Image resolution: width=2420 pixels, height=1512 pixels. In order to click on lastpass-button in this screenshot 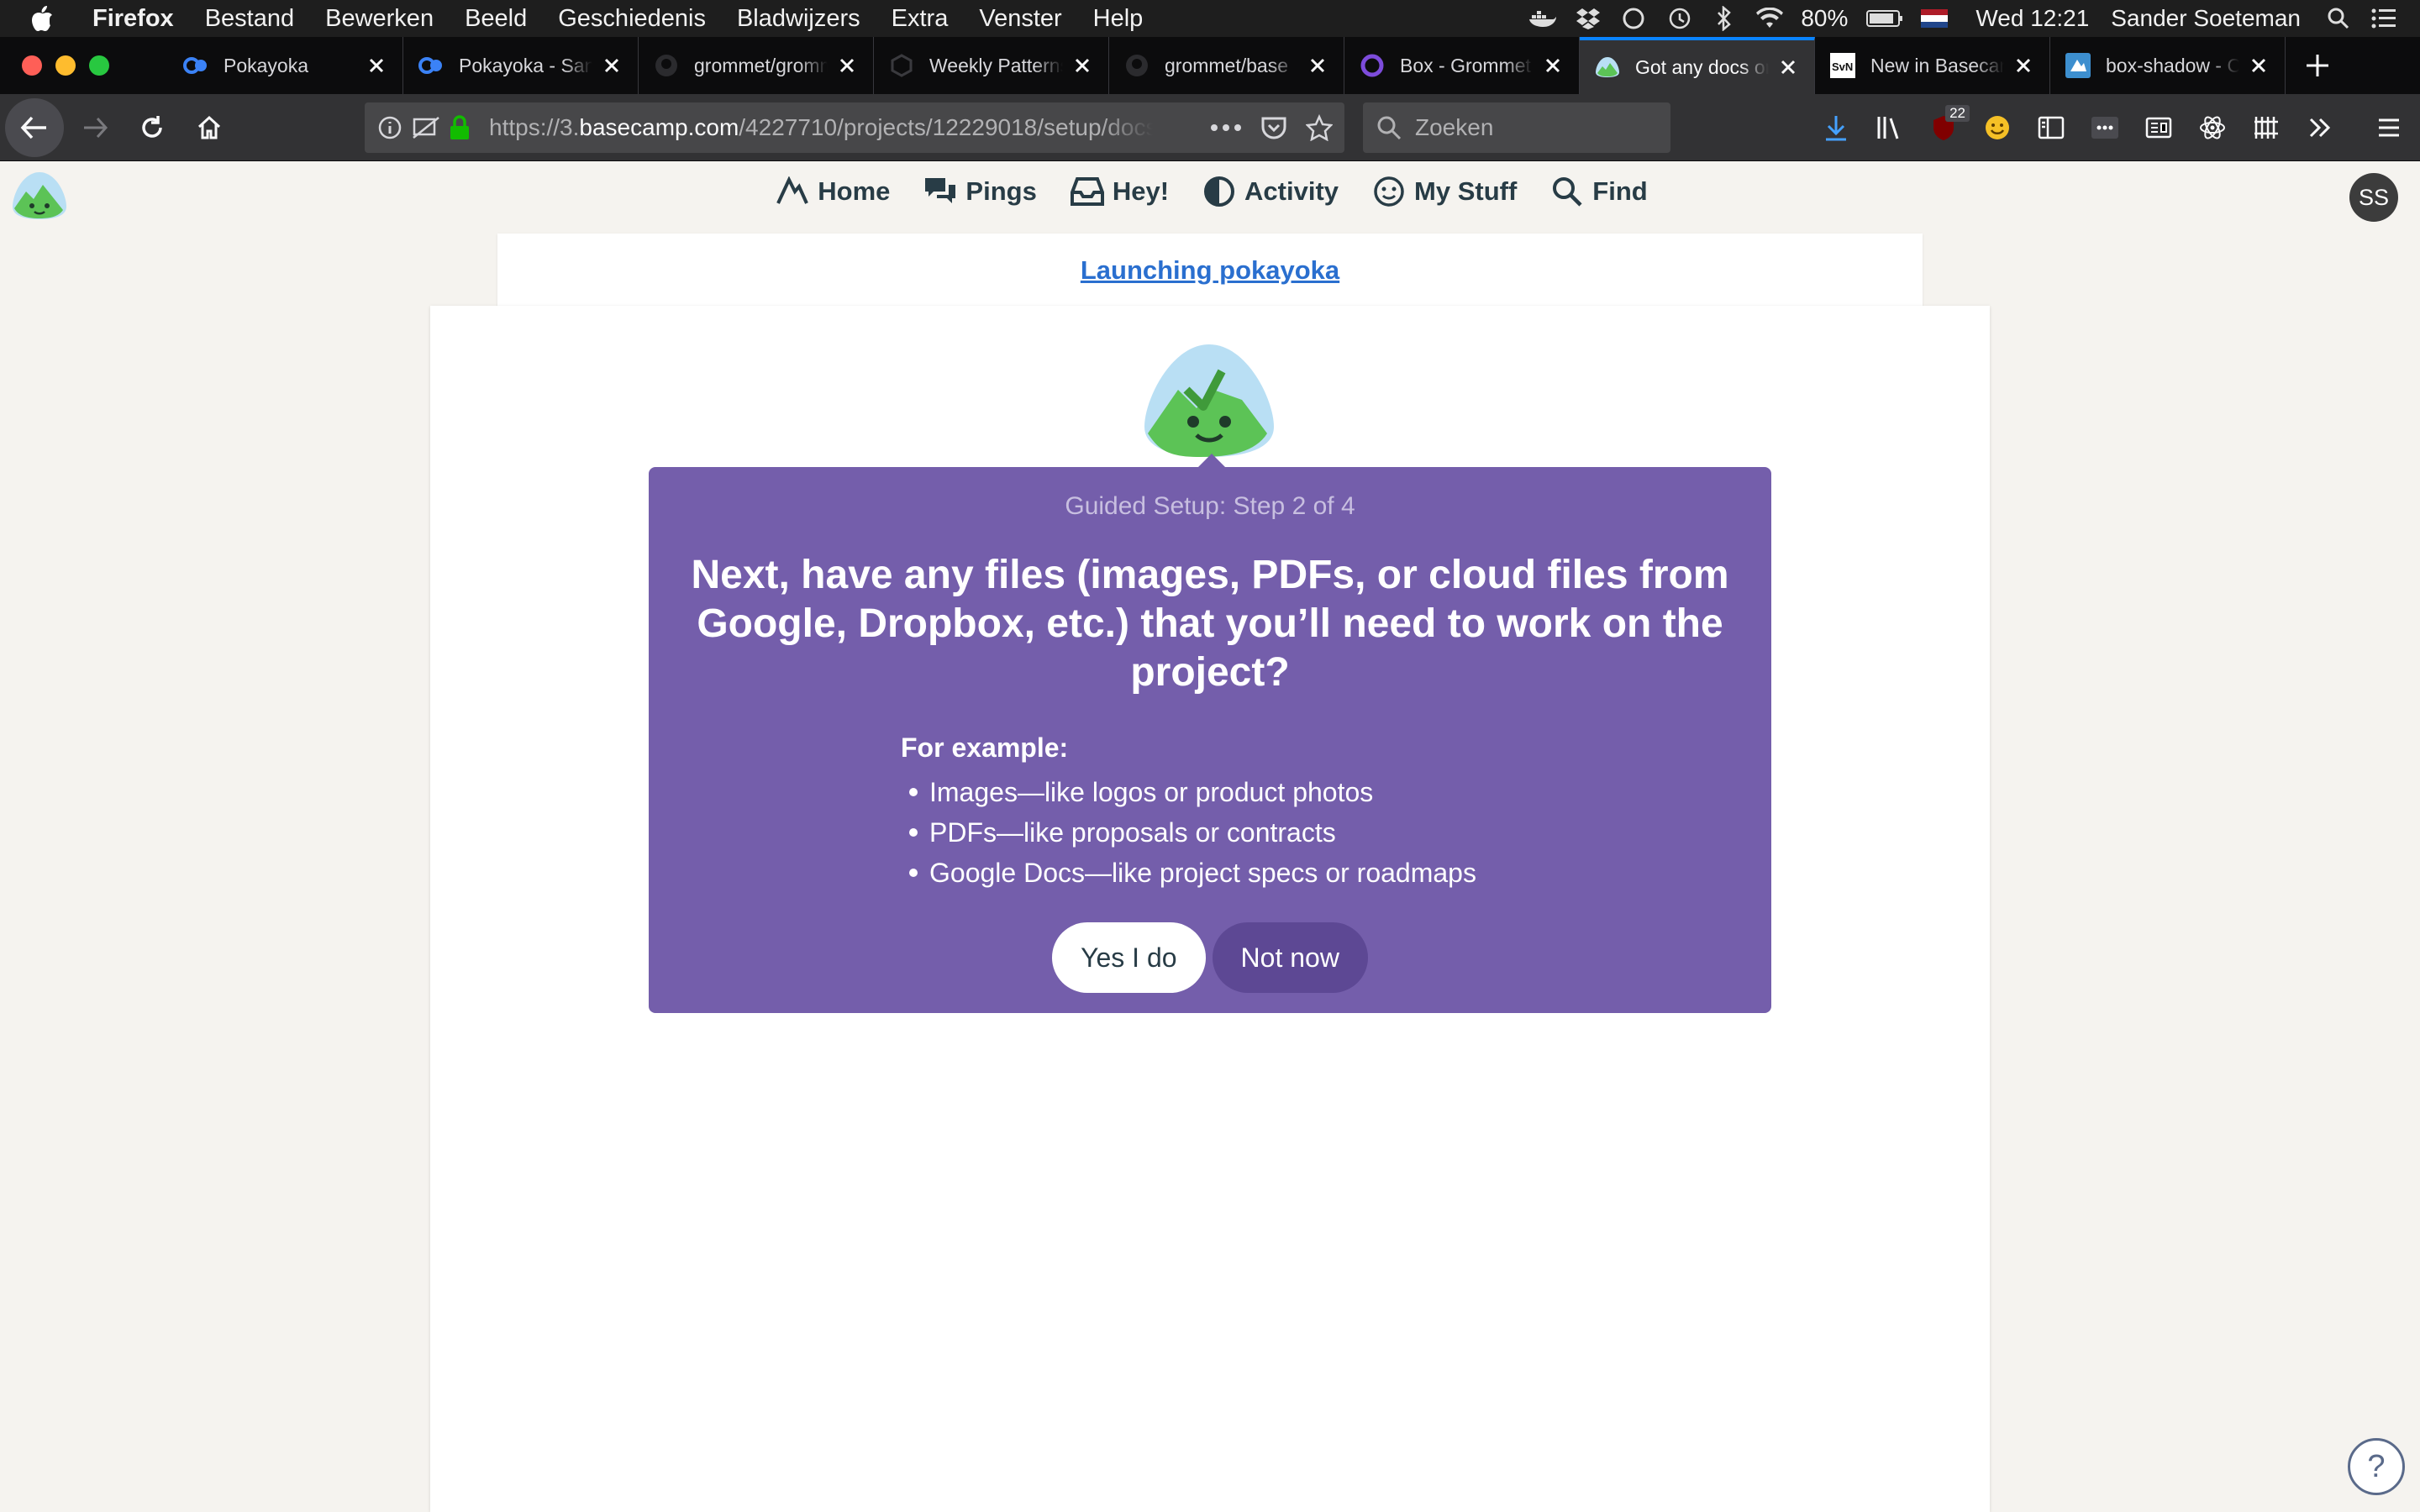, I will do `click(2105, 128)`.